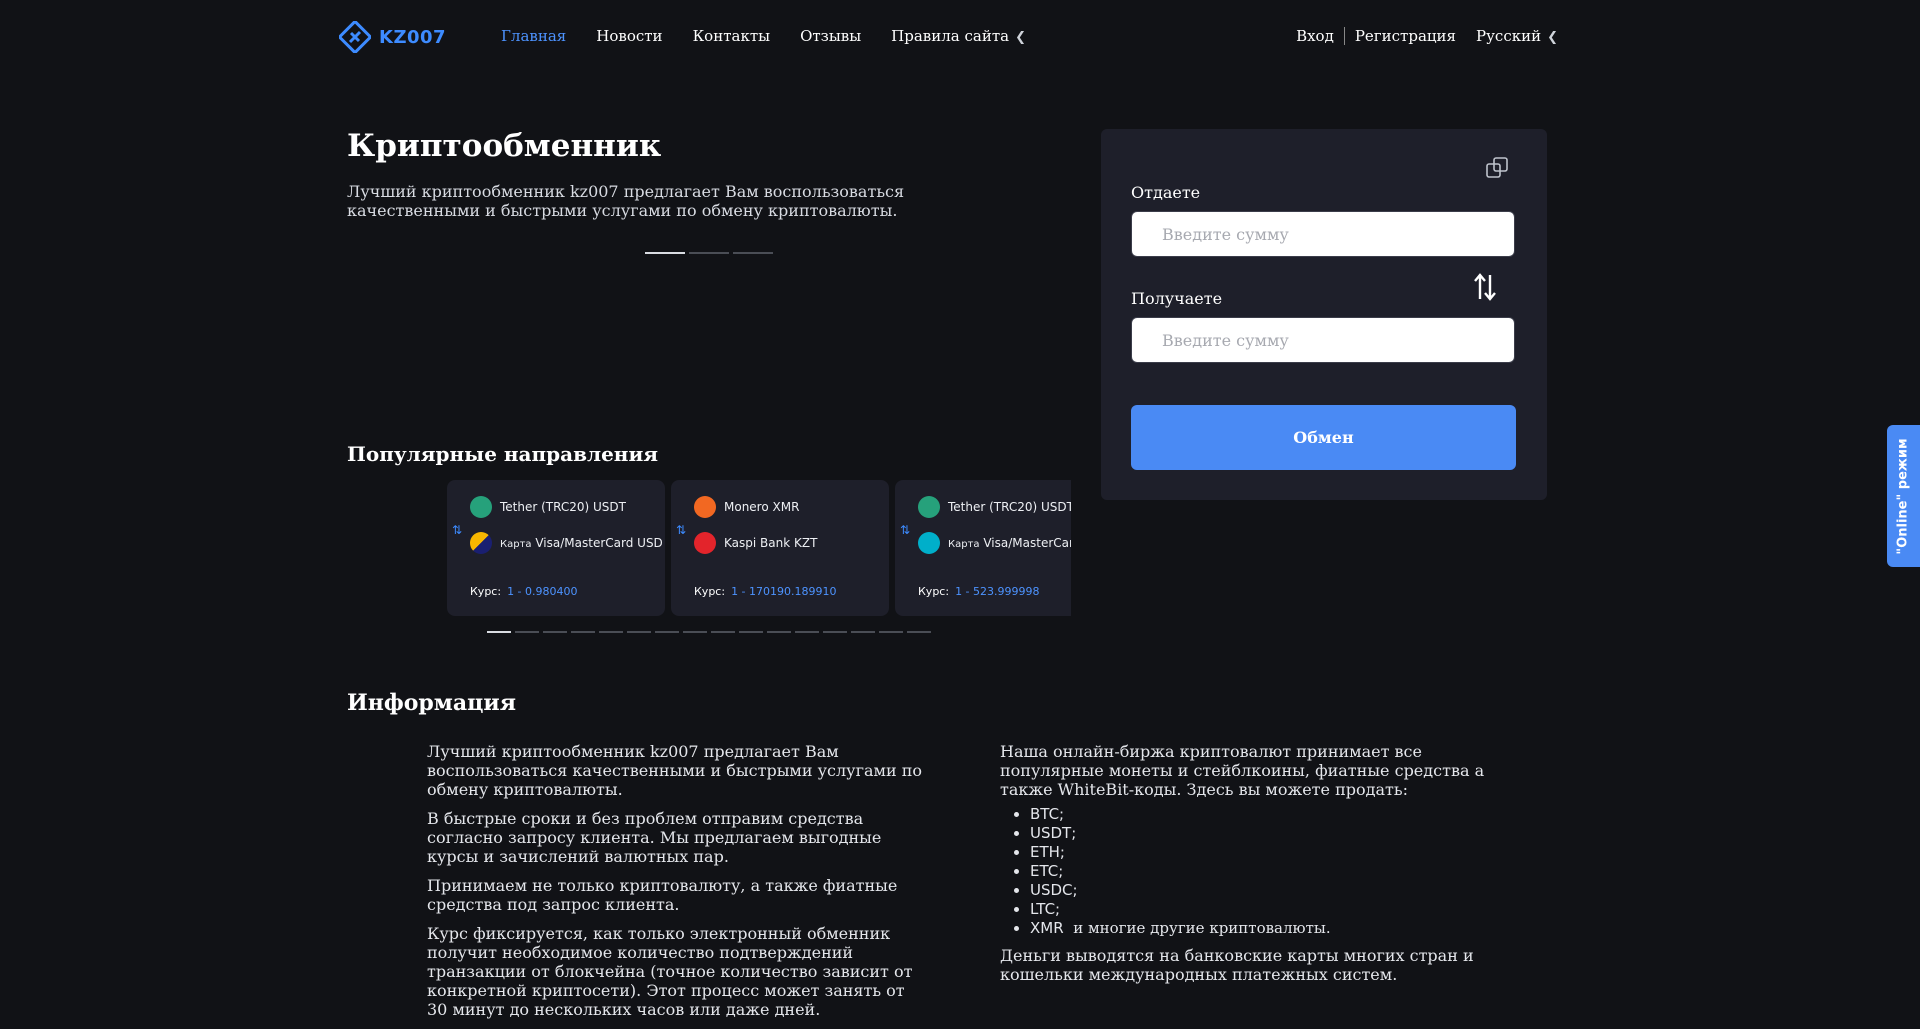  Describe the element at coordinates (1265, 852) in the screenshot. I see `coin-item: ETH;` at that location.